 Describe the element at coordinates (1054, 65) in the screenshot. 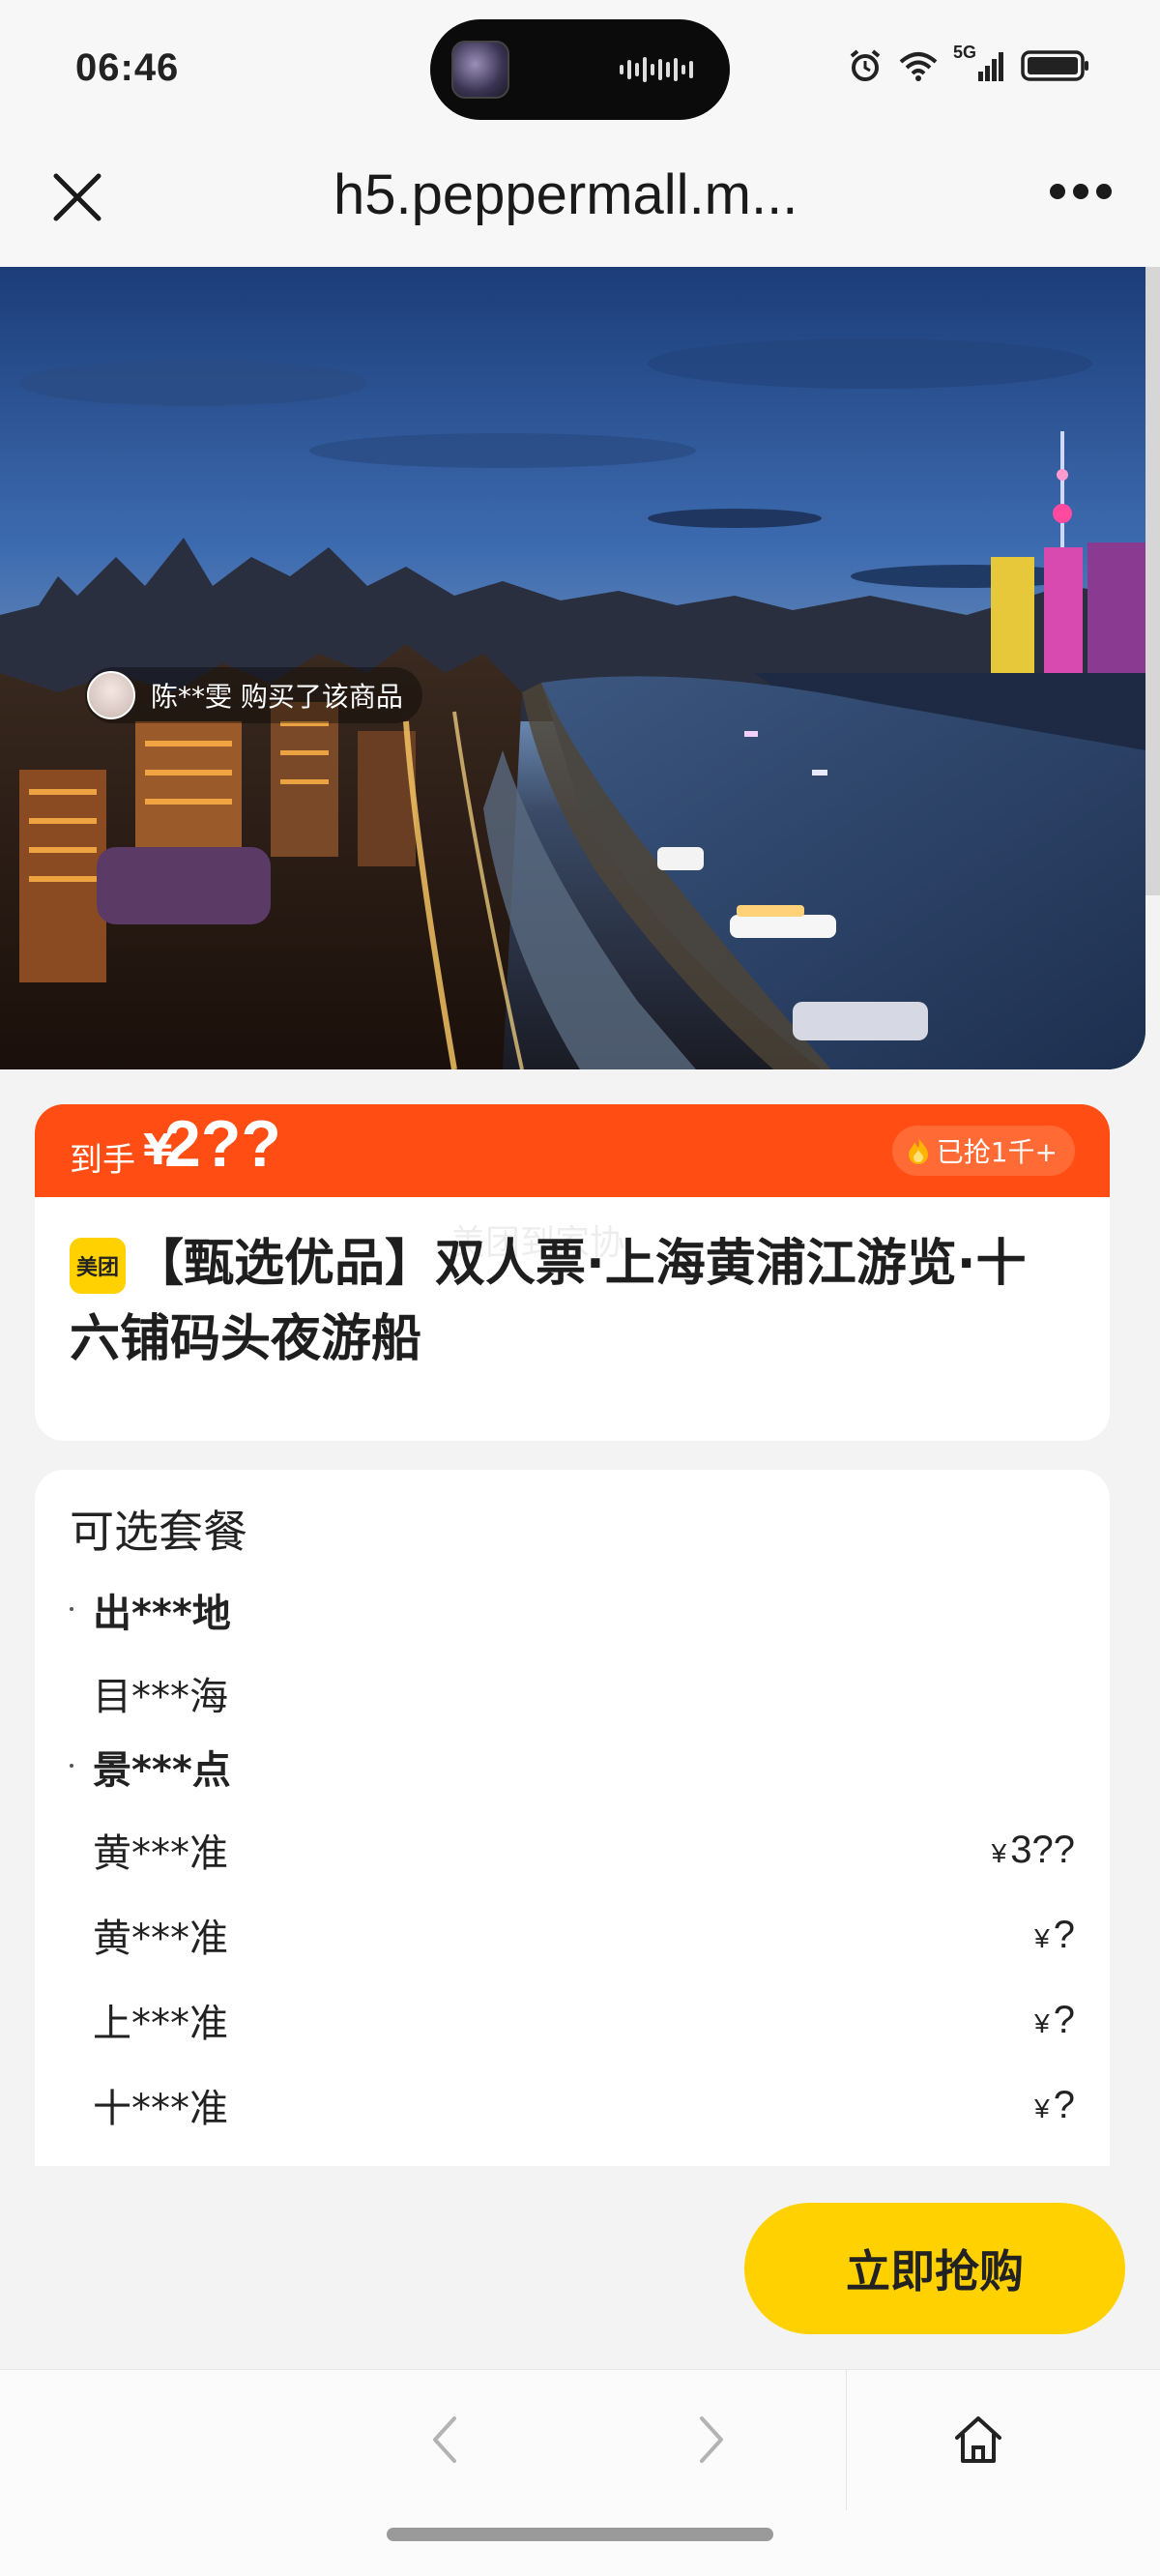

I see `battery-icon` at that location.